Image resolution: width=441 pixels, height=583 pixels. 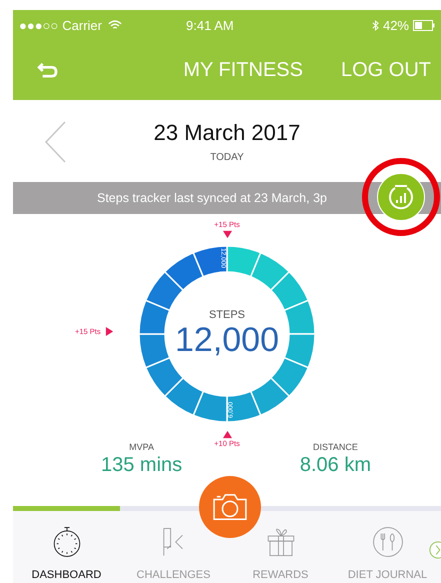 What do you see at coordinates (227, 314) in the screenshot?
I see `steps-label: STEPS` at bounding box center [227, 314].